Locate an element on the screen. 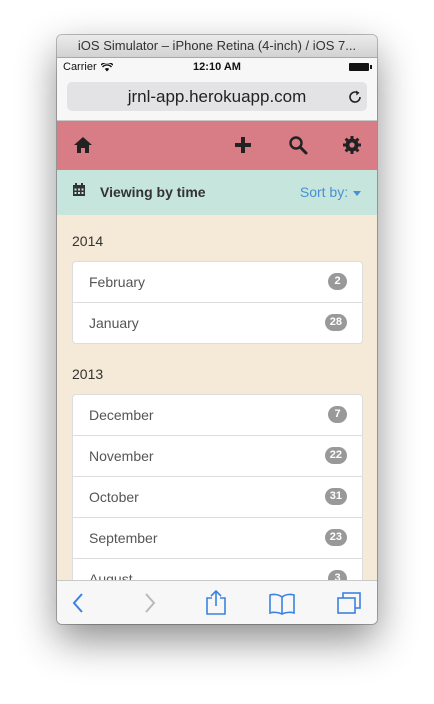 The width and height of the screenshot is (434, 704). url-field: jrnl-app.herokuapp.com is located at coordinates (217, 96).